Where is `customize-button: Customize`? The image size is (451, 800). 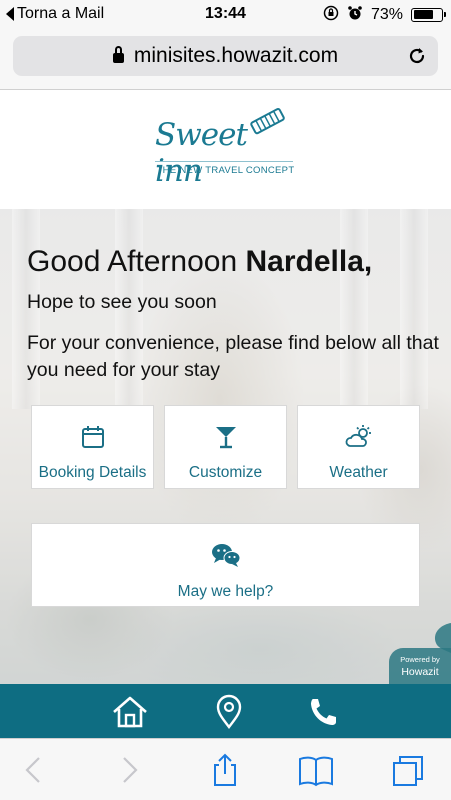
customize-button: Customize is located at coordinates (225, 447).